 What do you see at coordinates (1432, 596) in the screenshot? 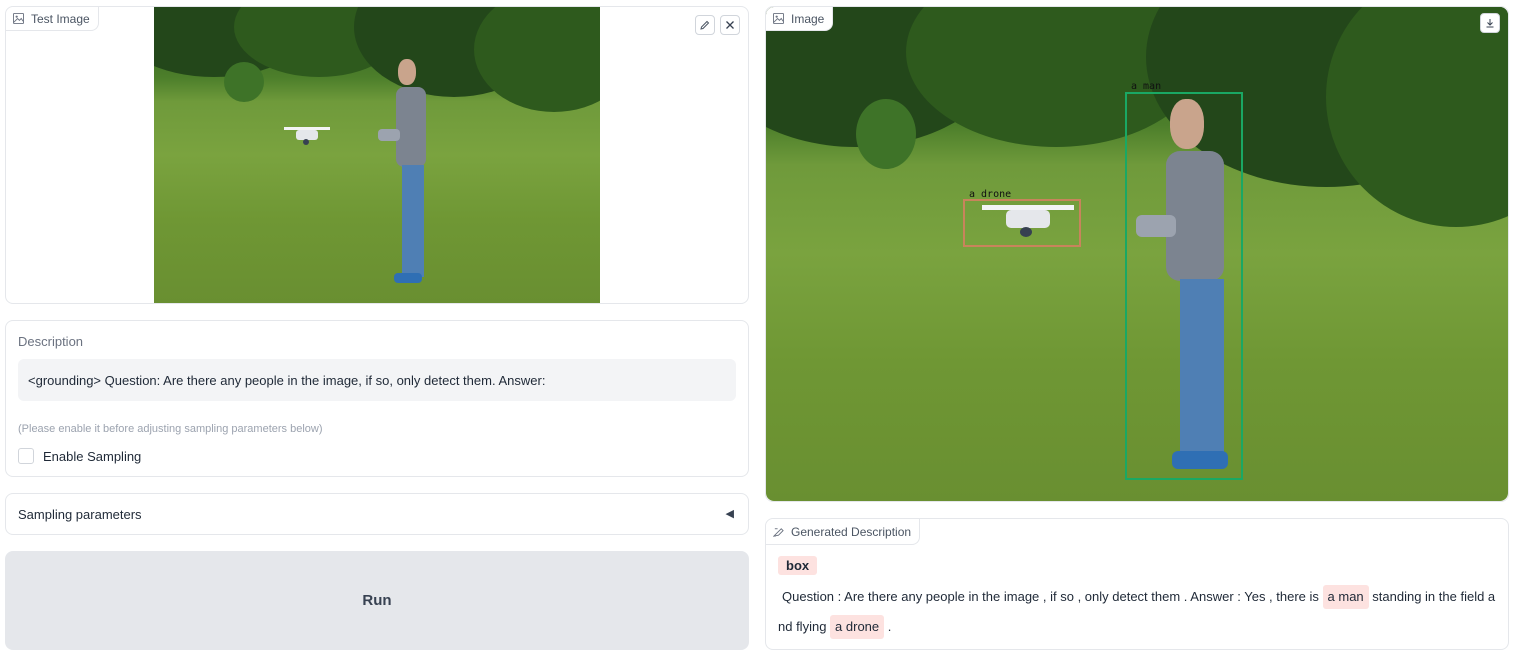
I see `generated-text-part-2: standing in the field a` at bounding box center [1432, 596].